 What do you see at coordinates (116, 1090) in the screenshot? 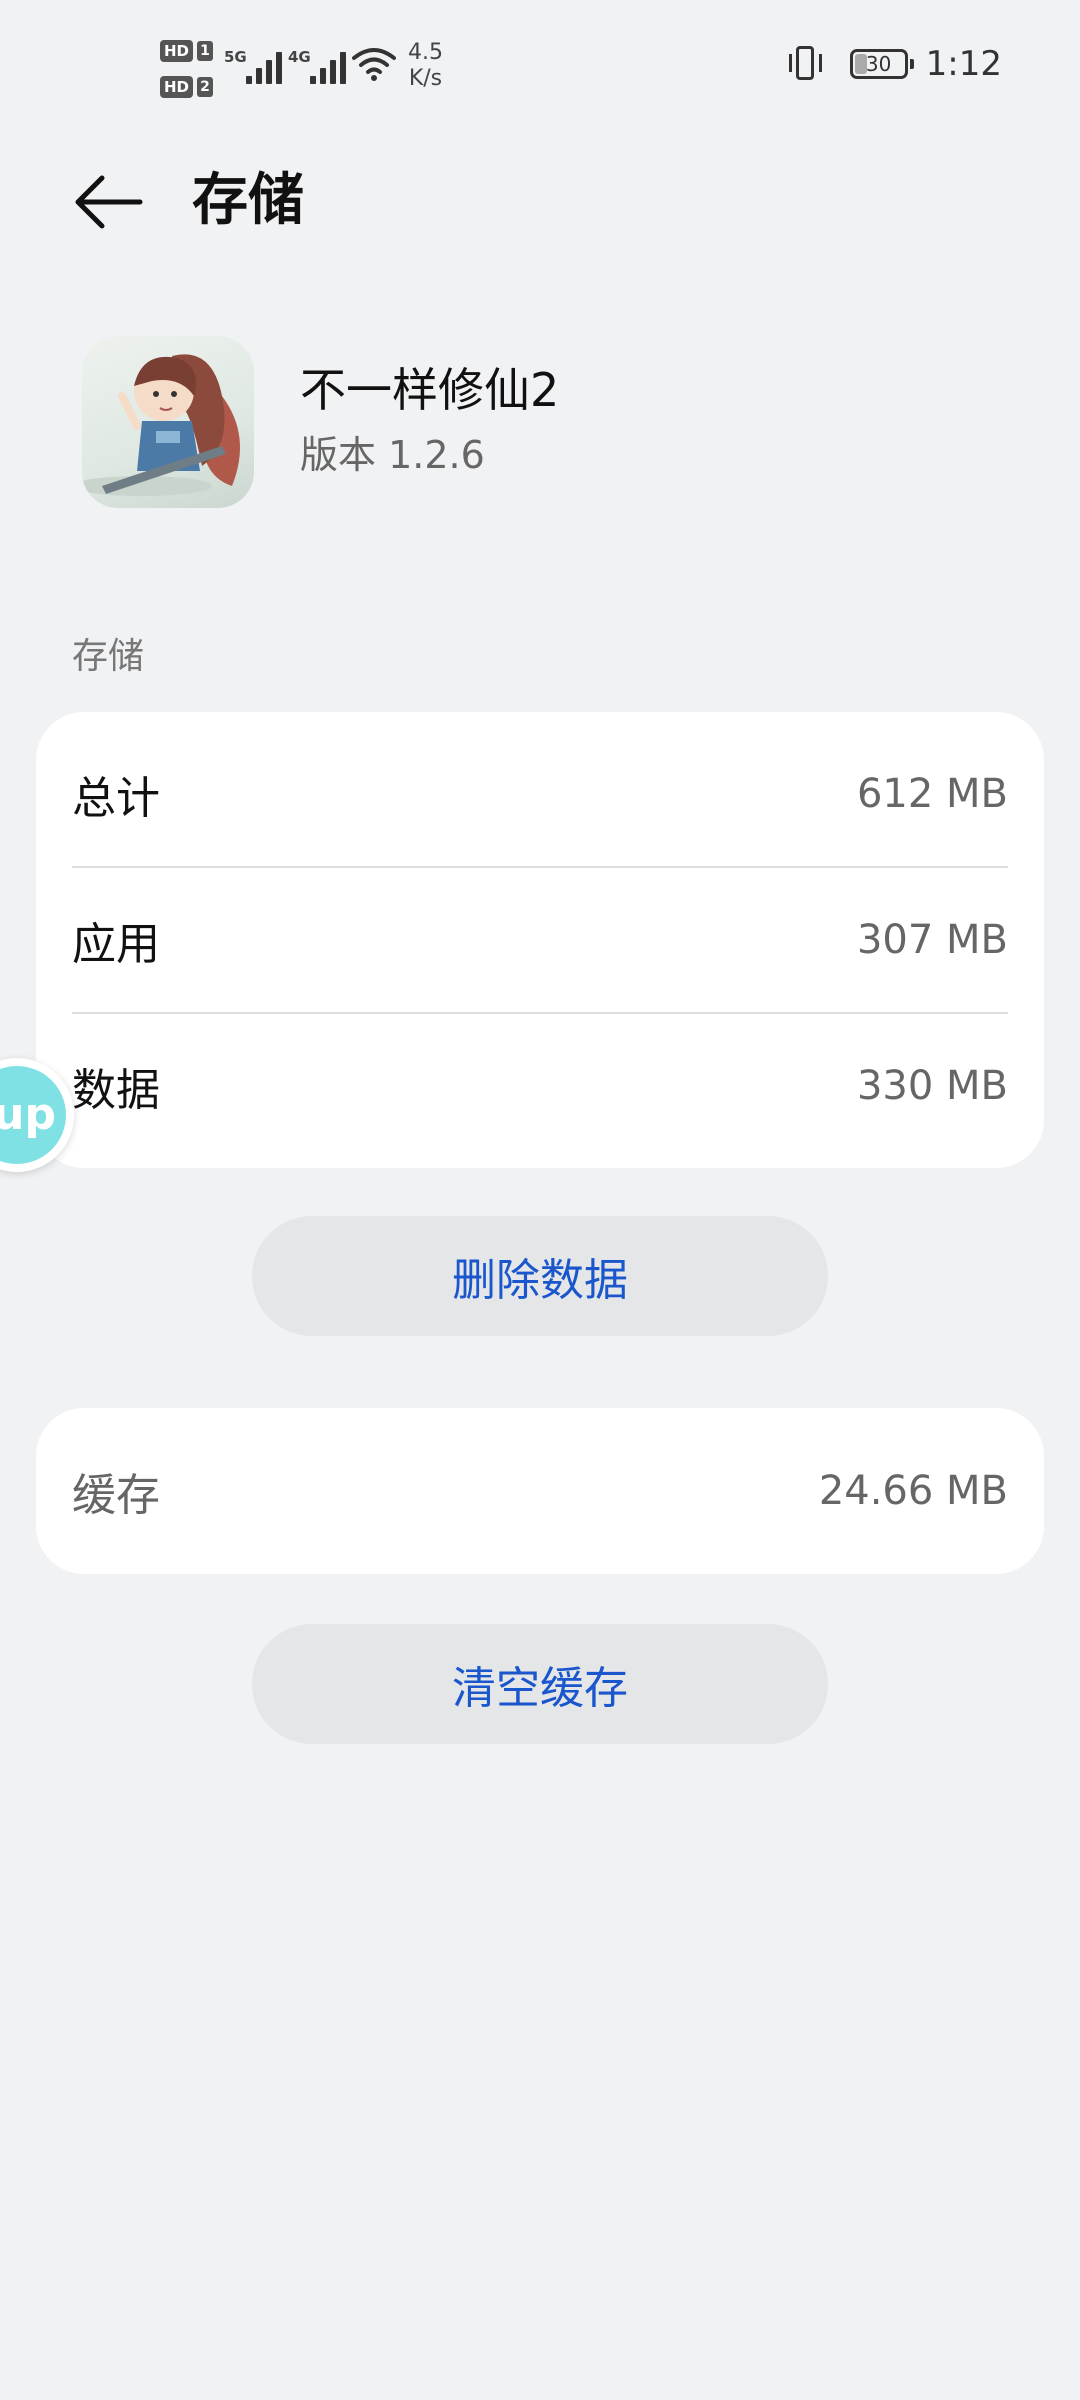
I see `storage-row-label: 数据` at bounding box center [116, 1090].